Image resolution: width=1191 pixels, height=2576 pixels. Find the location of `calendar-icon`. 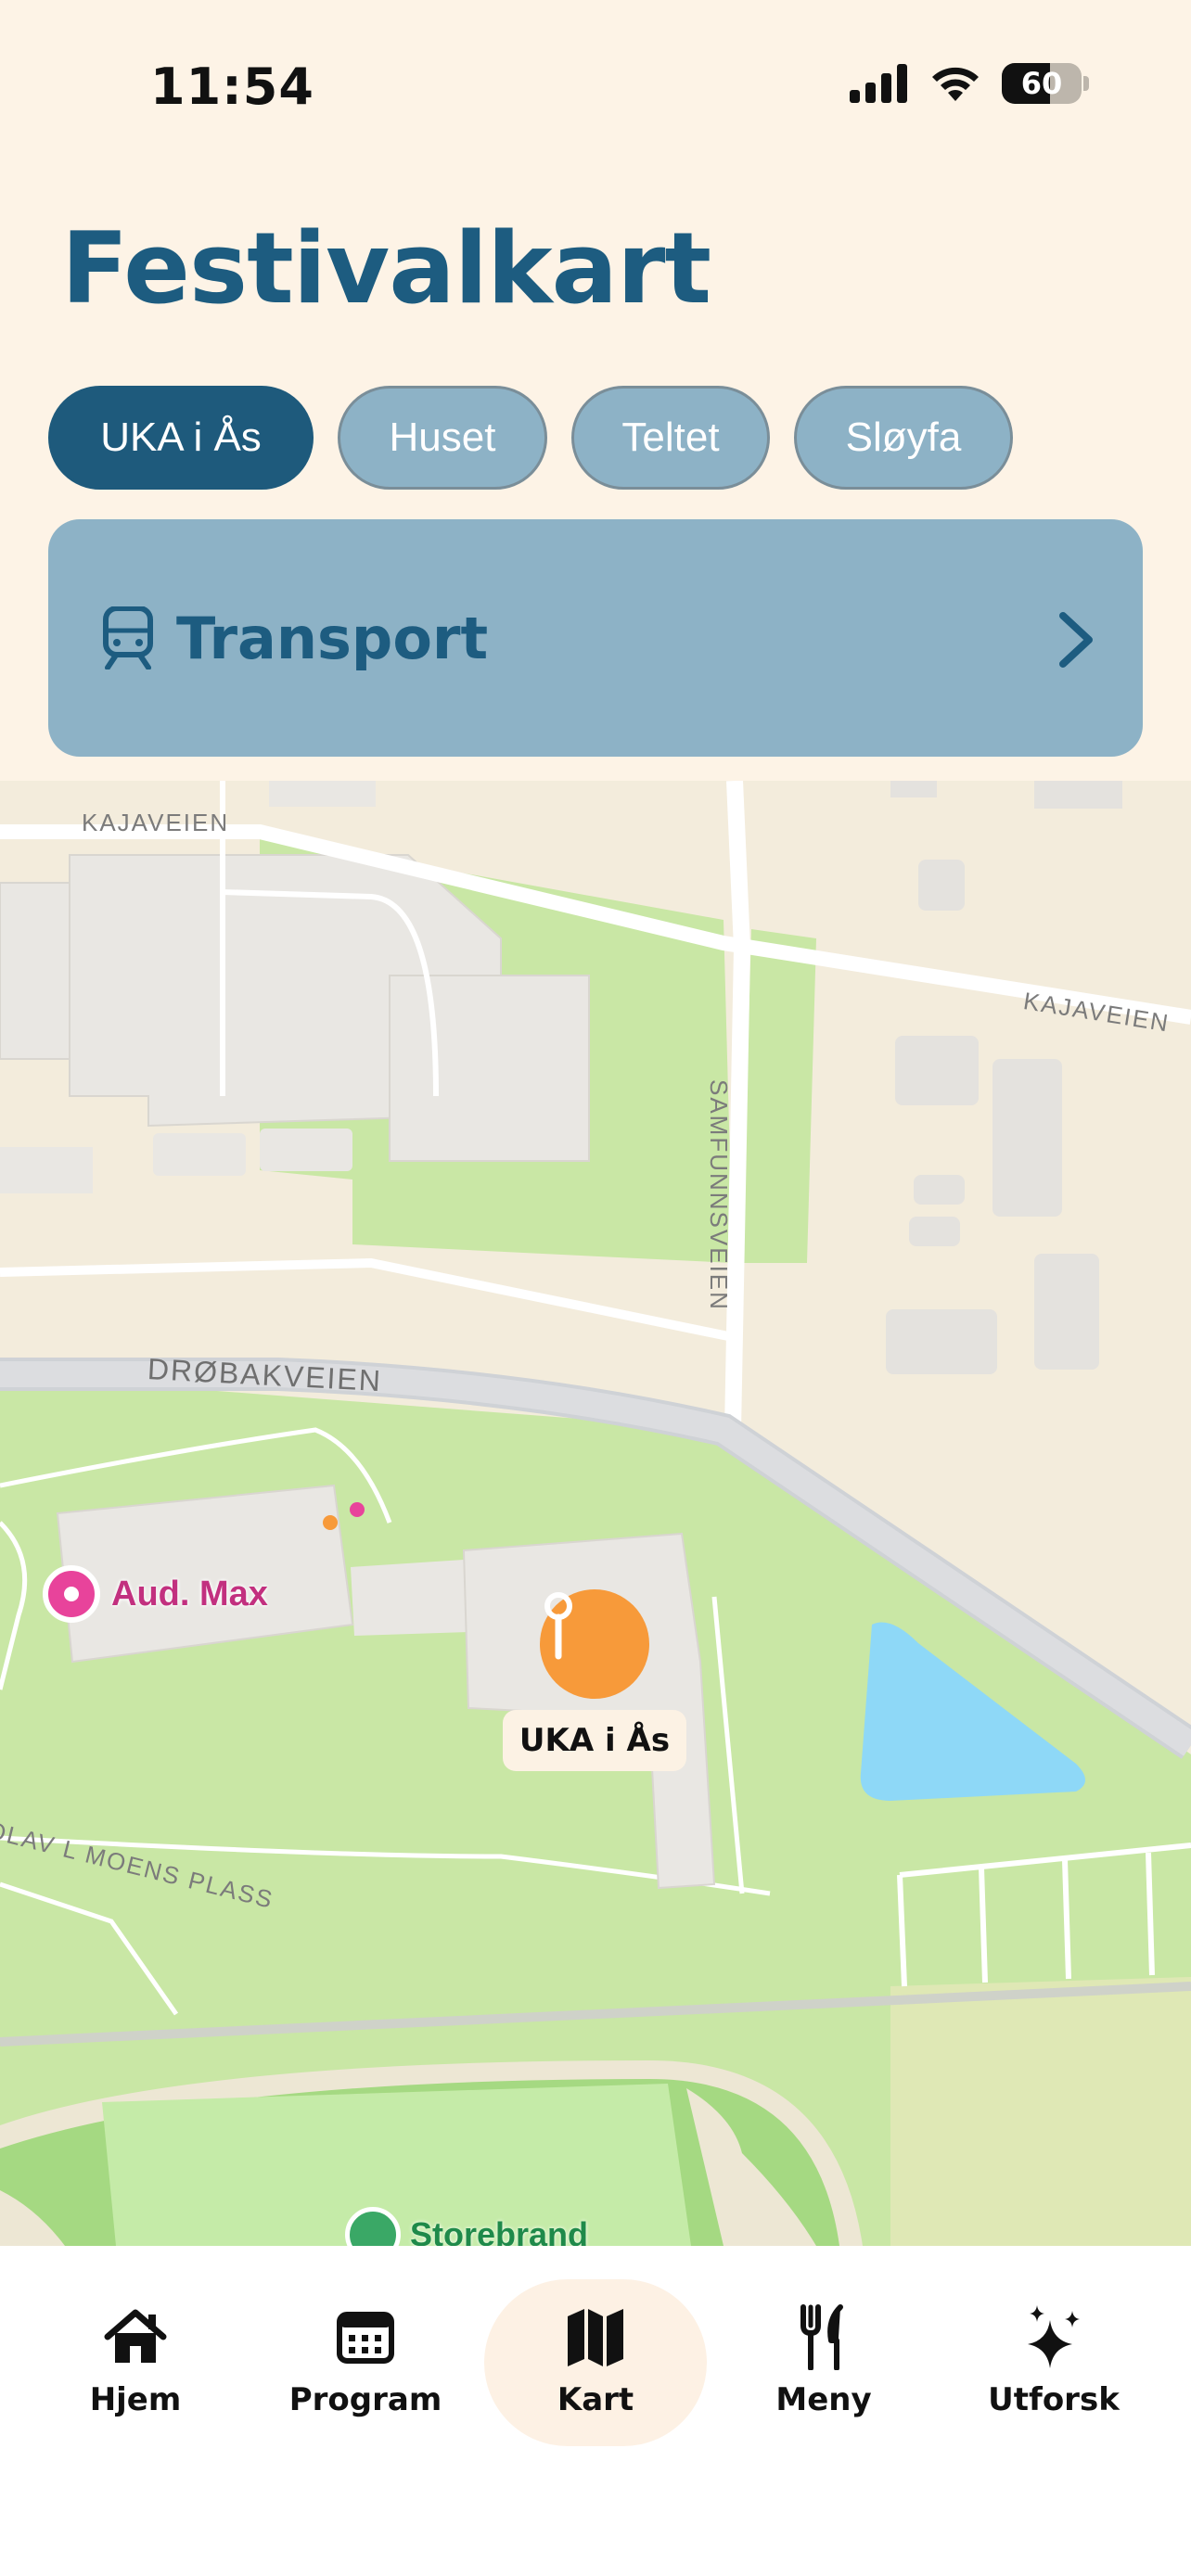

calendar-icon is located at coordinates (365, 2338).